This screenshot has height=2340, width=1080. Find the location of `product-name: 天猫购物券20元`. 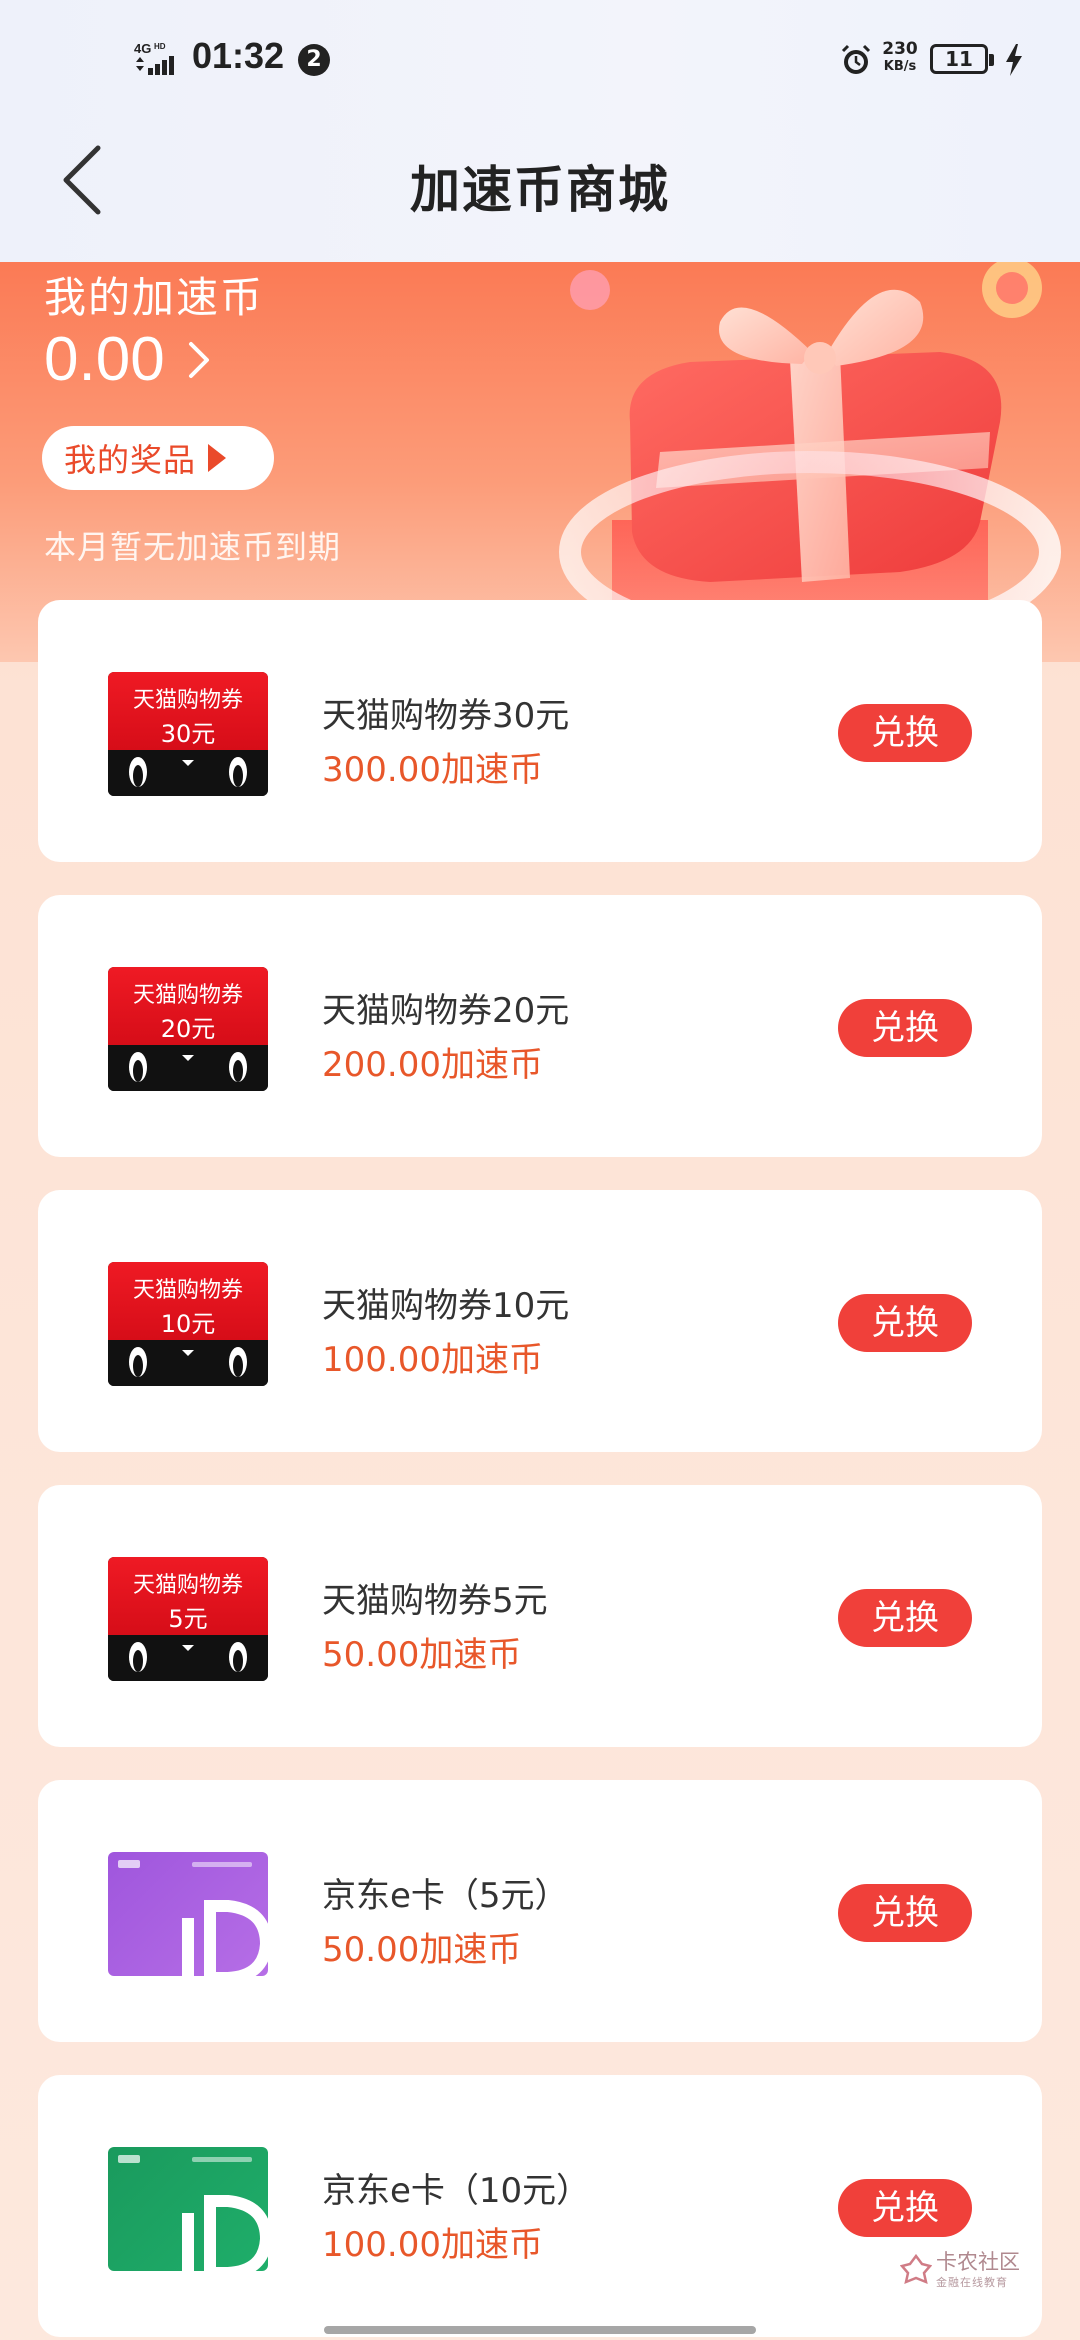

product-name: 天猫购物券20元 is located at coordinates (446, 1011).